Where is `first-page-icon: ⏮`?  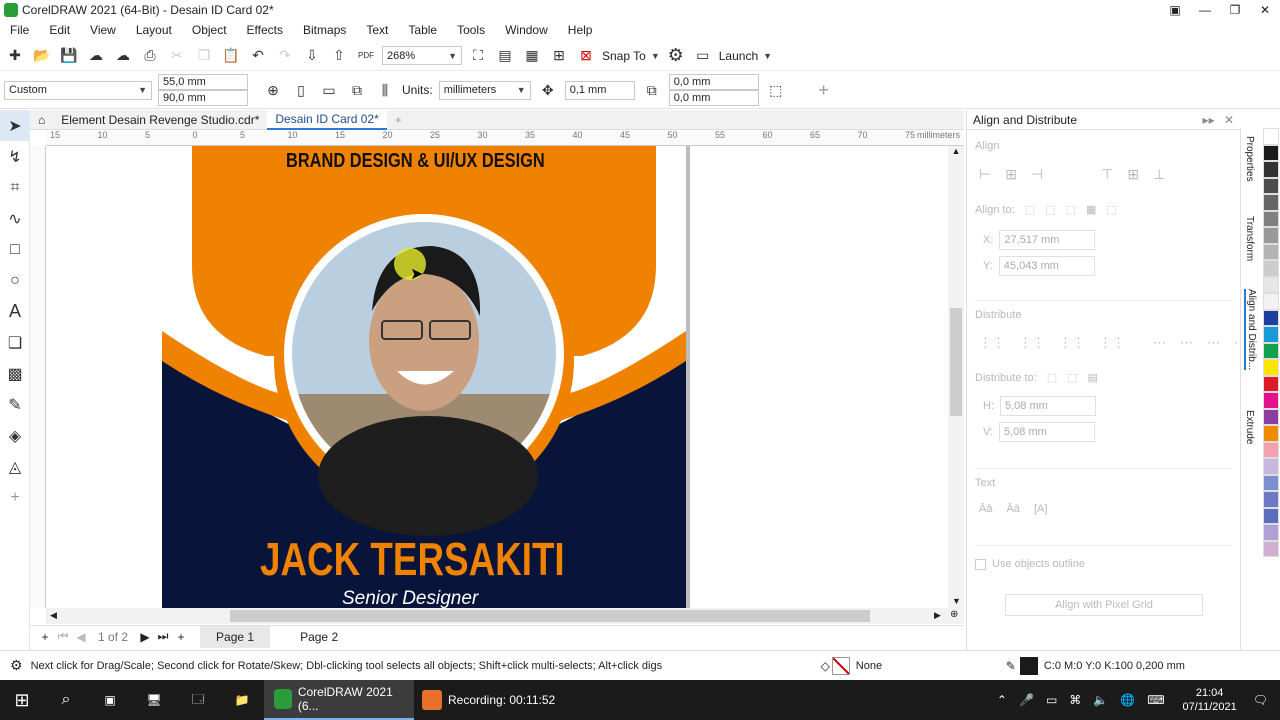
first-page-icon: ⏮ is located at coordinates (63, 636).